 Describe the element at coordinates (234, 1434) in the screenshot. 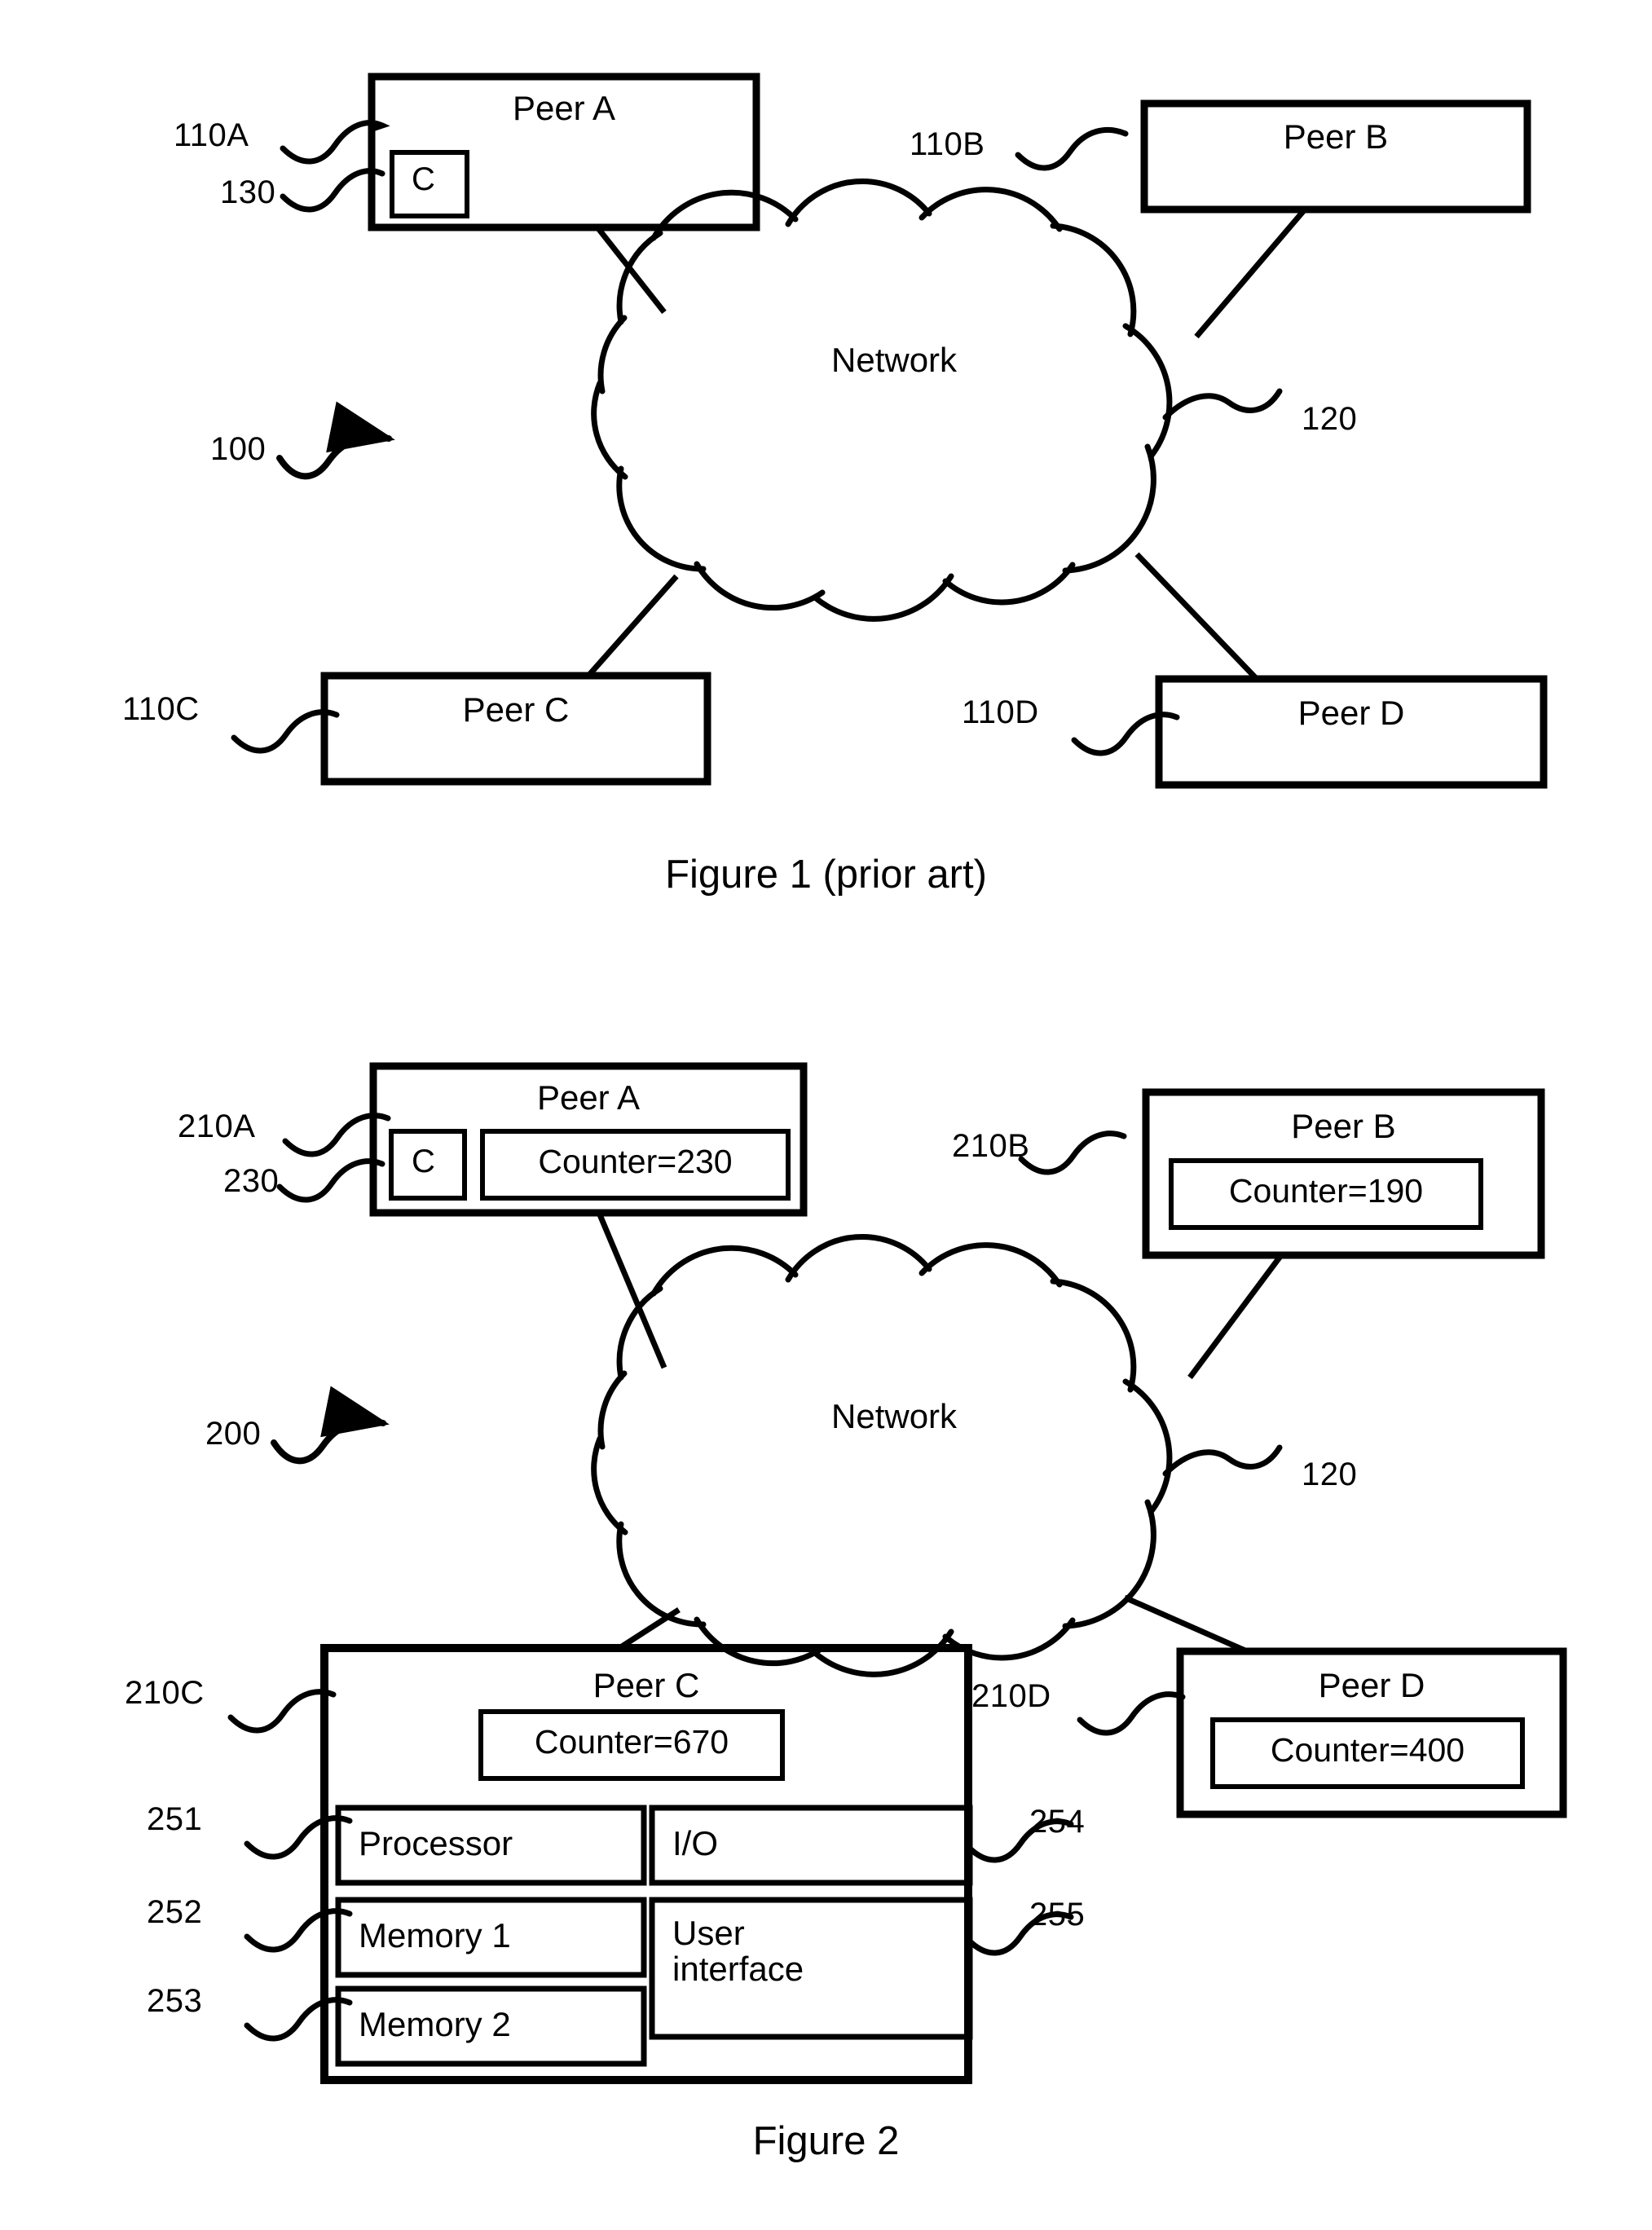

I see `fig2-system-ref: 200` at that location.